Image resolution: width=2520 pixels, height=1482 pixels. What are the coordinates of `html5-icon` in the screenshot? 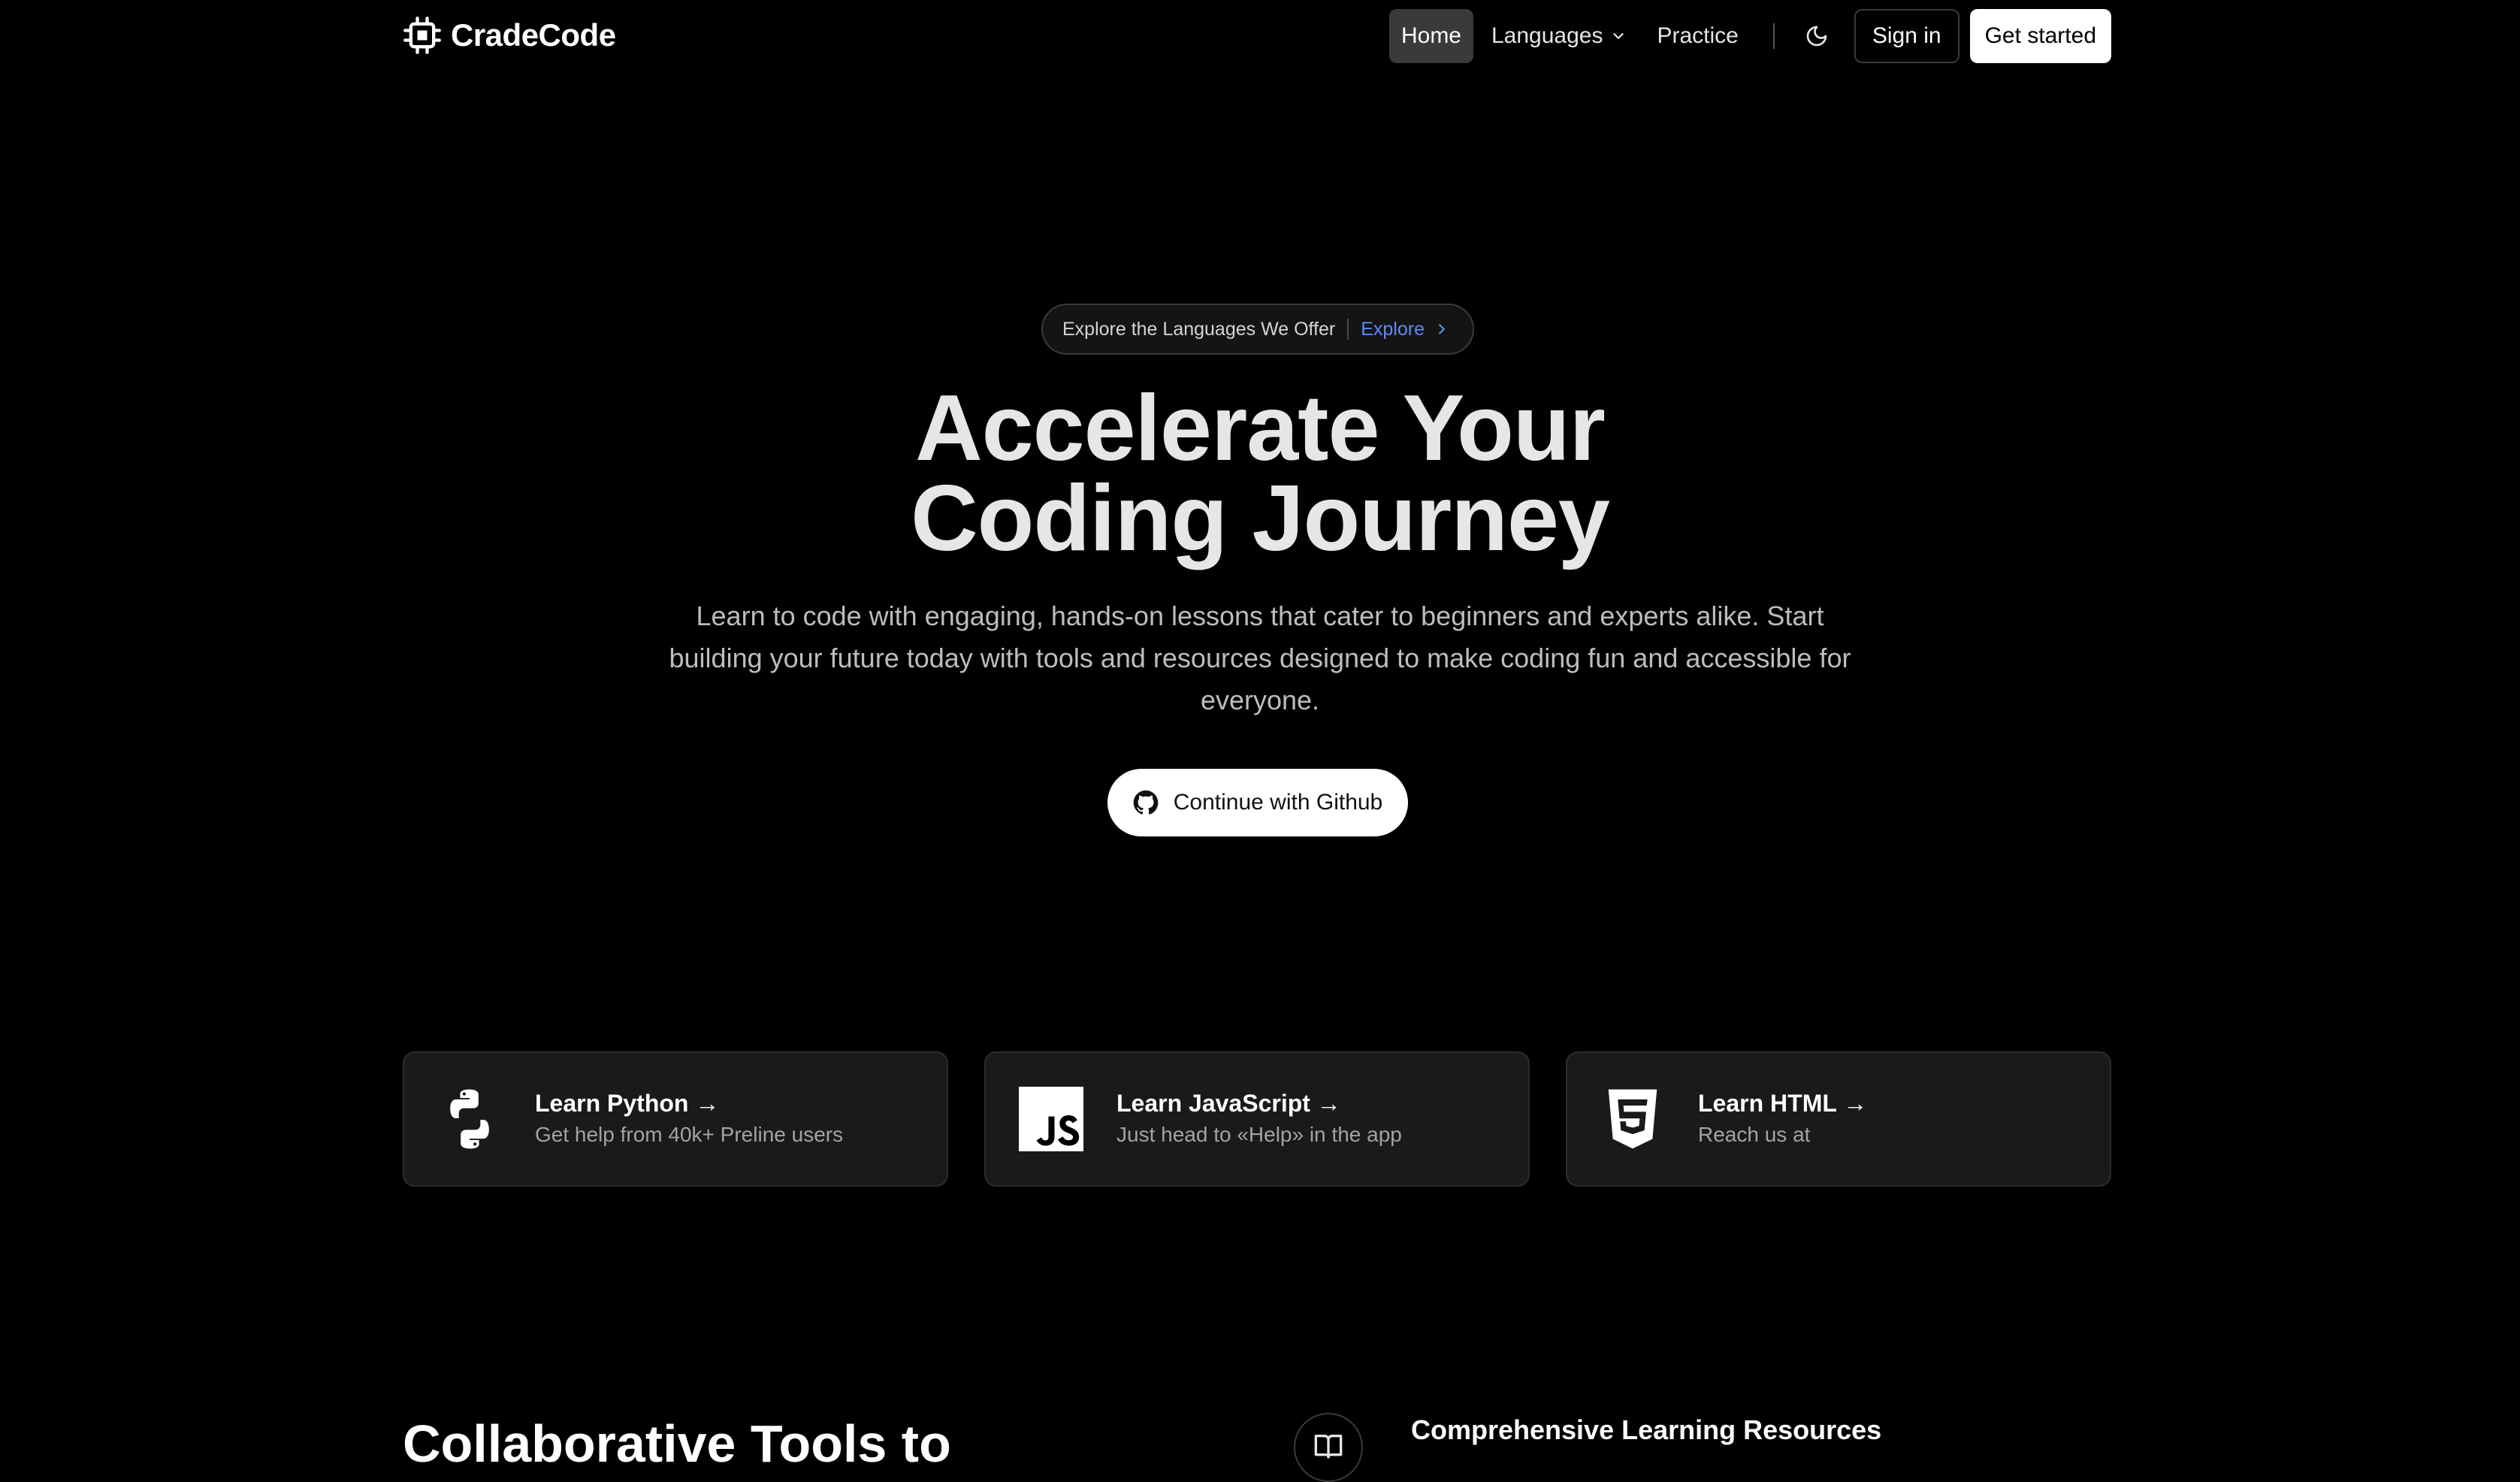 It's located at (1632, 1119).